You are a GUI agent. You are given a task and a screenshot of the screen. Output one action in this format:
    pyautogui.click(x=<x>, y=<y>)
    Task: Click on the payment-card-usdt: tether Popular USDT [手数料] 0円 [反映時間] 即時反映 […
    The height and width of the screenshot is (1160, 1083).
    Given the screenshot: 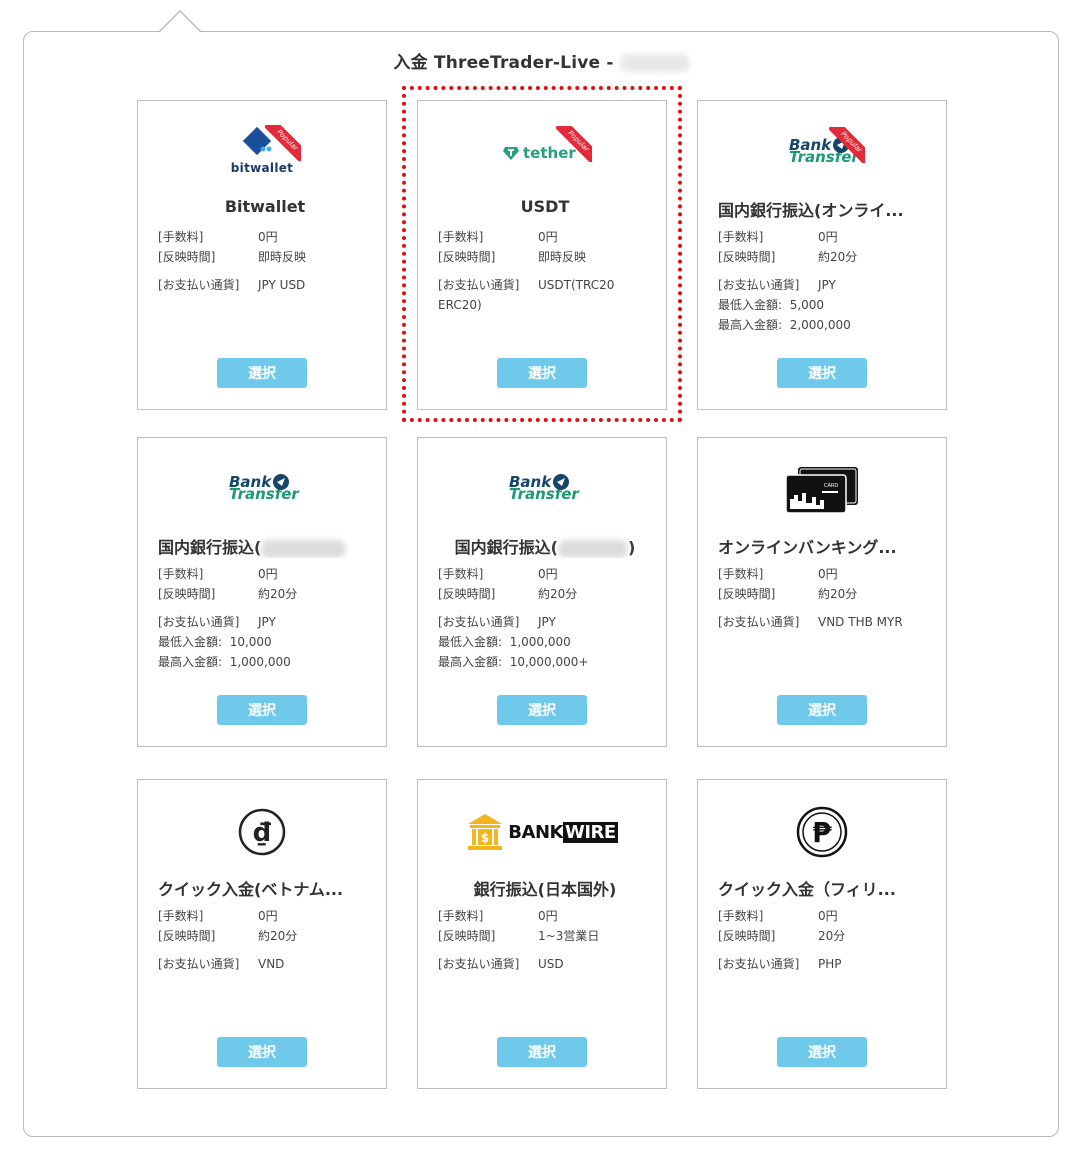 What is the action you would take?
    pyautogui.click(x=542, y=255)
    